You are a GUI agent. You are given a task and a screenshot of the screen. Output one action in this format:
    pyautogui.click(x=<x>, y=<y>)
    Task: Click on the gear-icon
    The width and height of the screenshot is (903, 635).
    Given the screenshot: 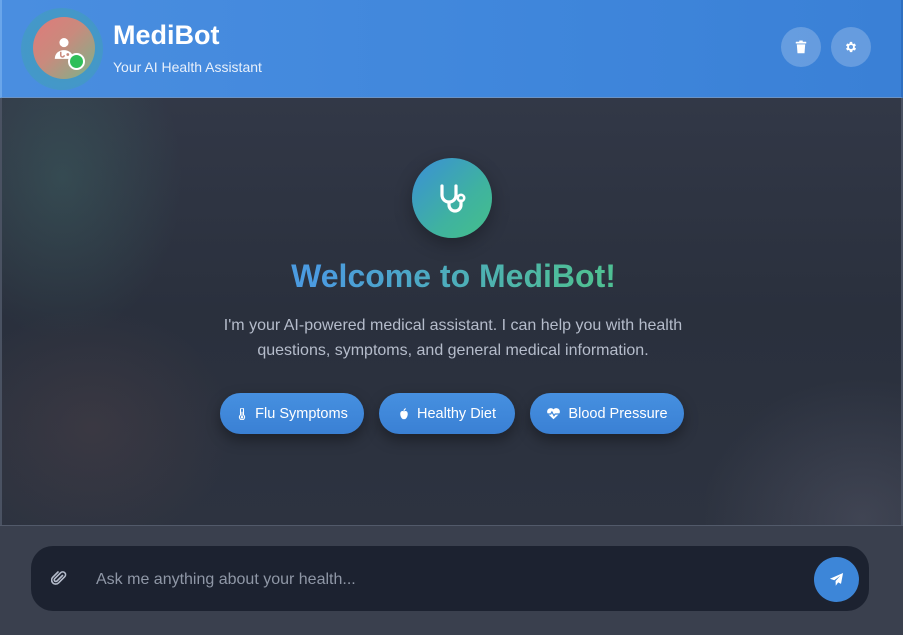 What is the action you would take?
    pyautogui.click(x=851, y=47)
    